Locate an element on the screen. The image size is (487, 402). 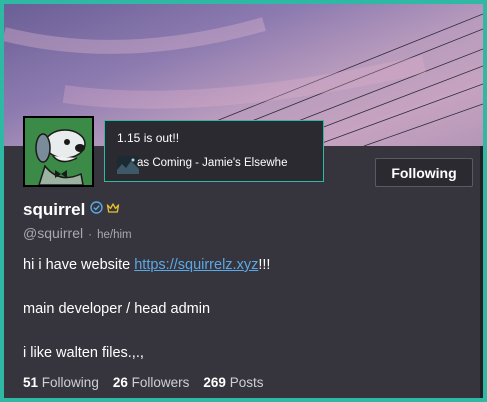
avatar is located at coordinates (58, 151).